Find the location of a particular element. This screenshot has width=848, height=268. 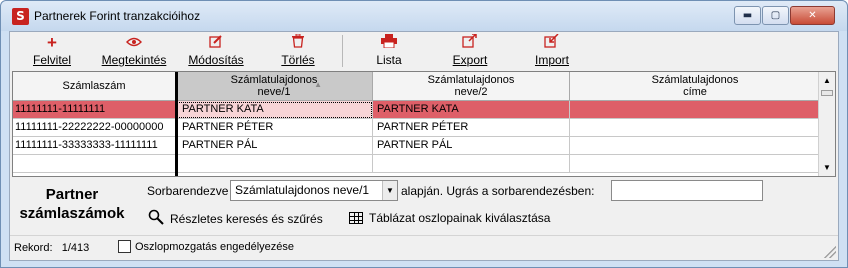

maximize-button: ▢ is located at coordinates (775, 15).